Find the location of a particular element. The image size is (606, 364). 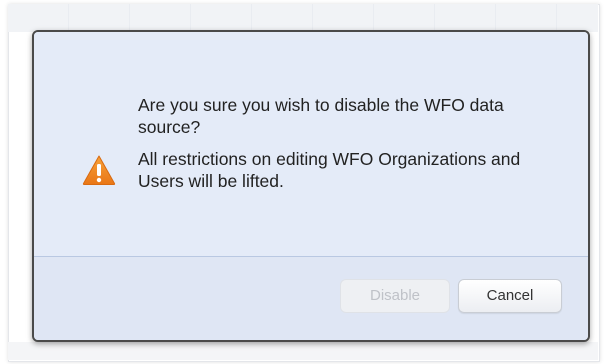

background-header-strip is located at coordinates (303, 18).